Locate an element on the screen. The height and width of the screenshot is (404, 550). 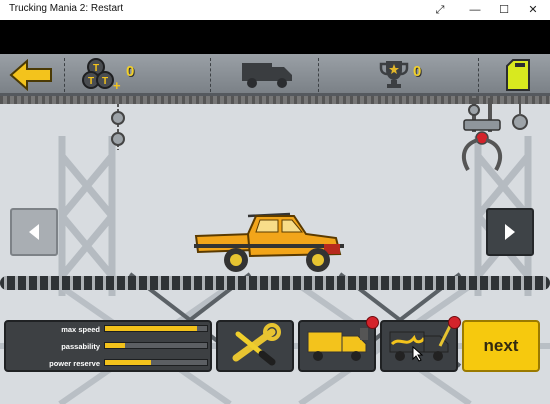
back-arrow-icon is located at coordinates (31, 75).